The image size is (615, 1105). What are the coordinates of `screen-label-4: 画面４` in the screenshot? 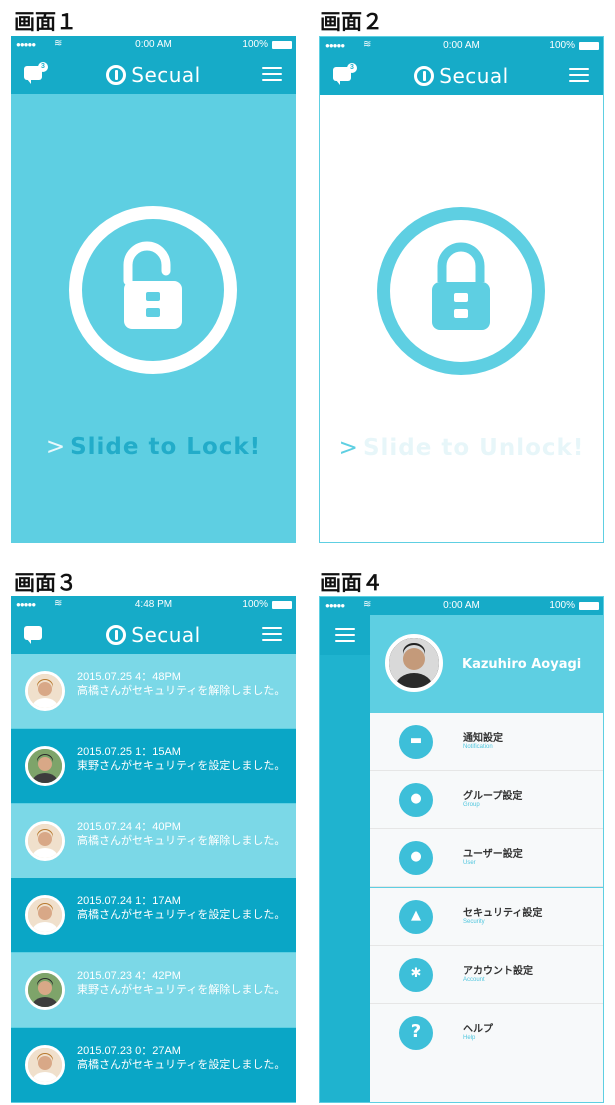 It's located at (351, 583).